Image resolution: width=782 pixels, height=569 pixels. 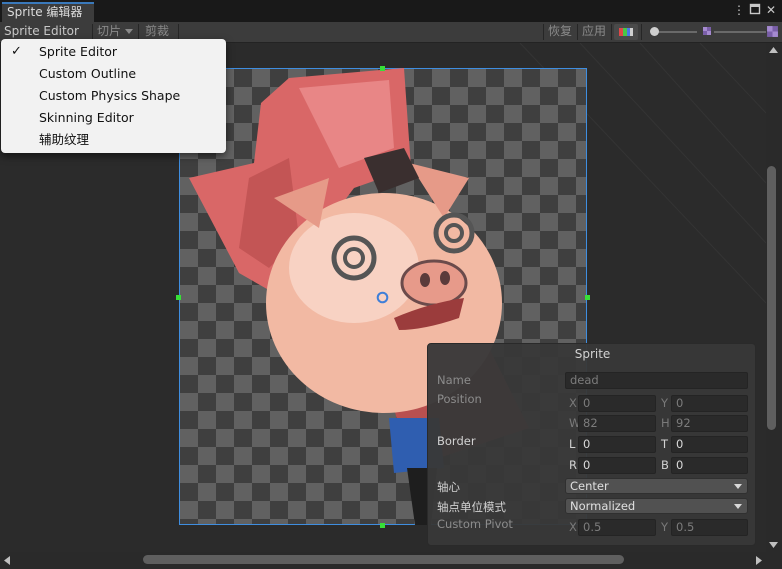 I want to click on resize-handle-bottom, so click(x=382, y=525).